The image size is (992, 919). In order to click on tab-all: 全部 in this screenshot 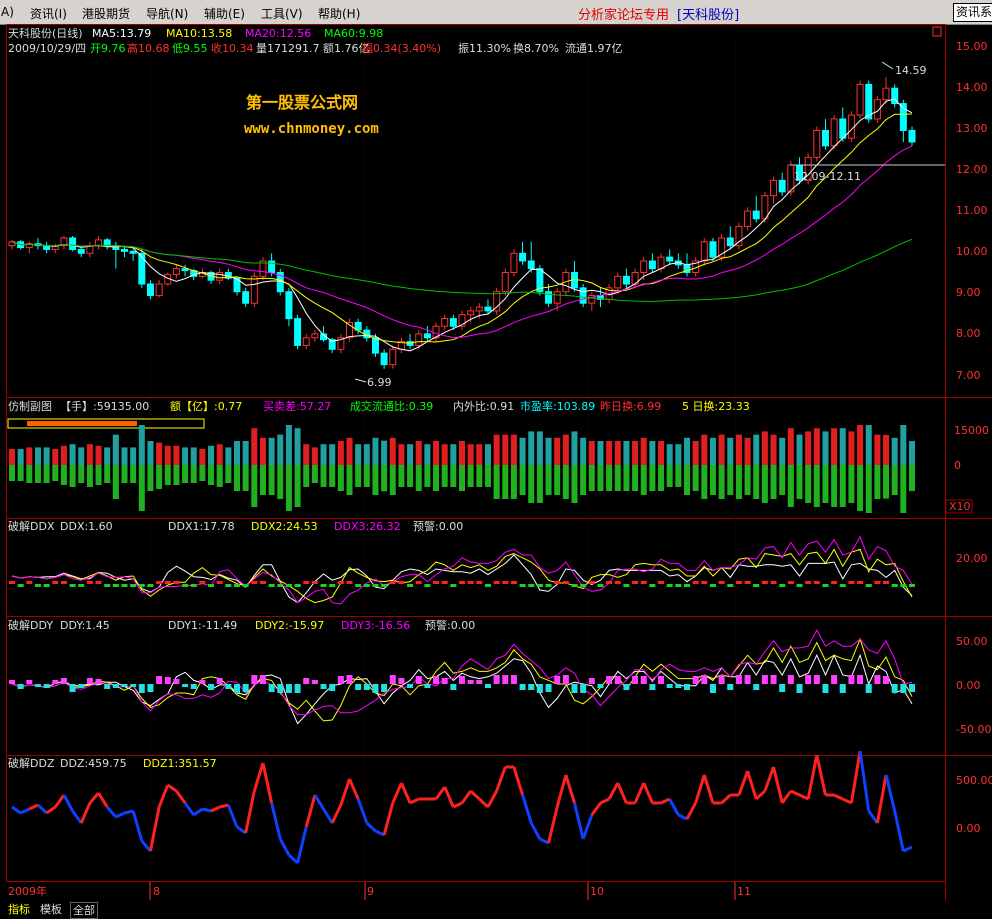, I will do `click(84, 910)`.